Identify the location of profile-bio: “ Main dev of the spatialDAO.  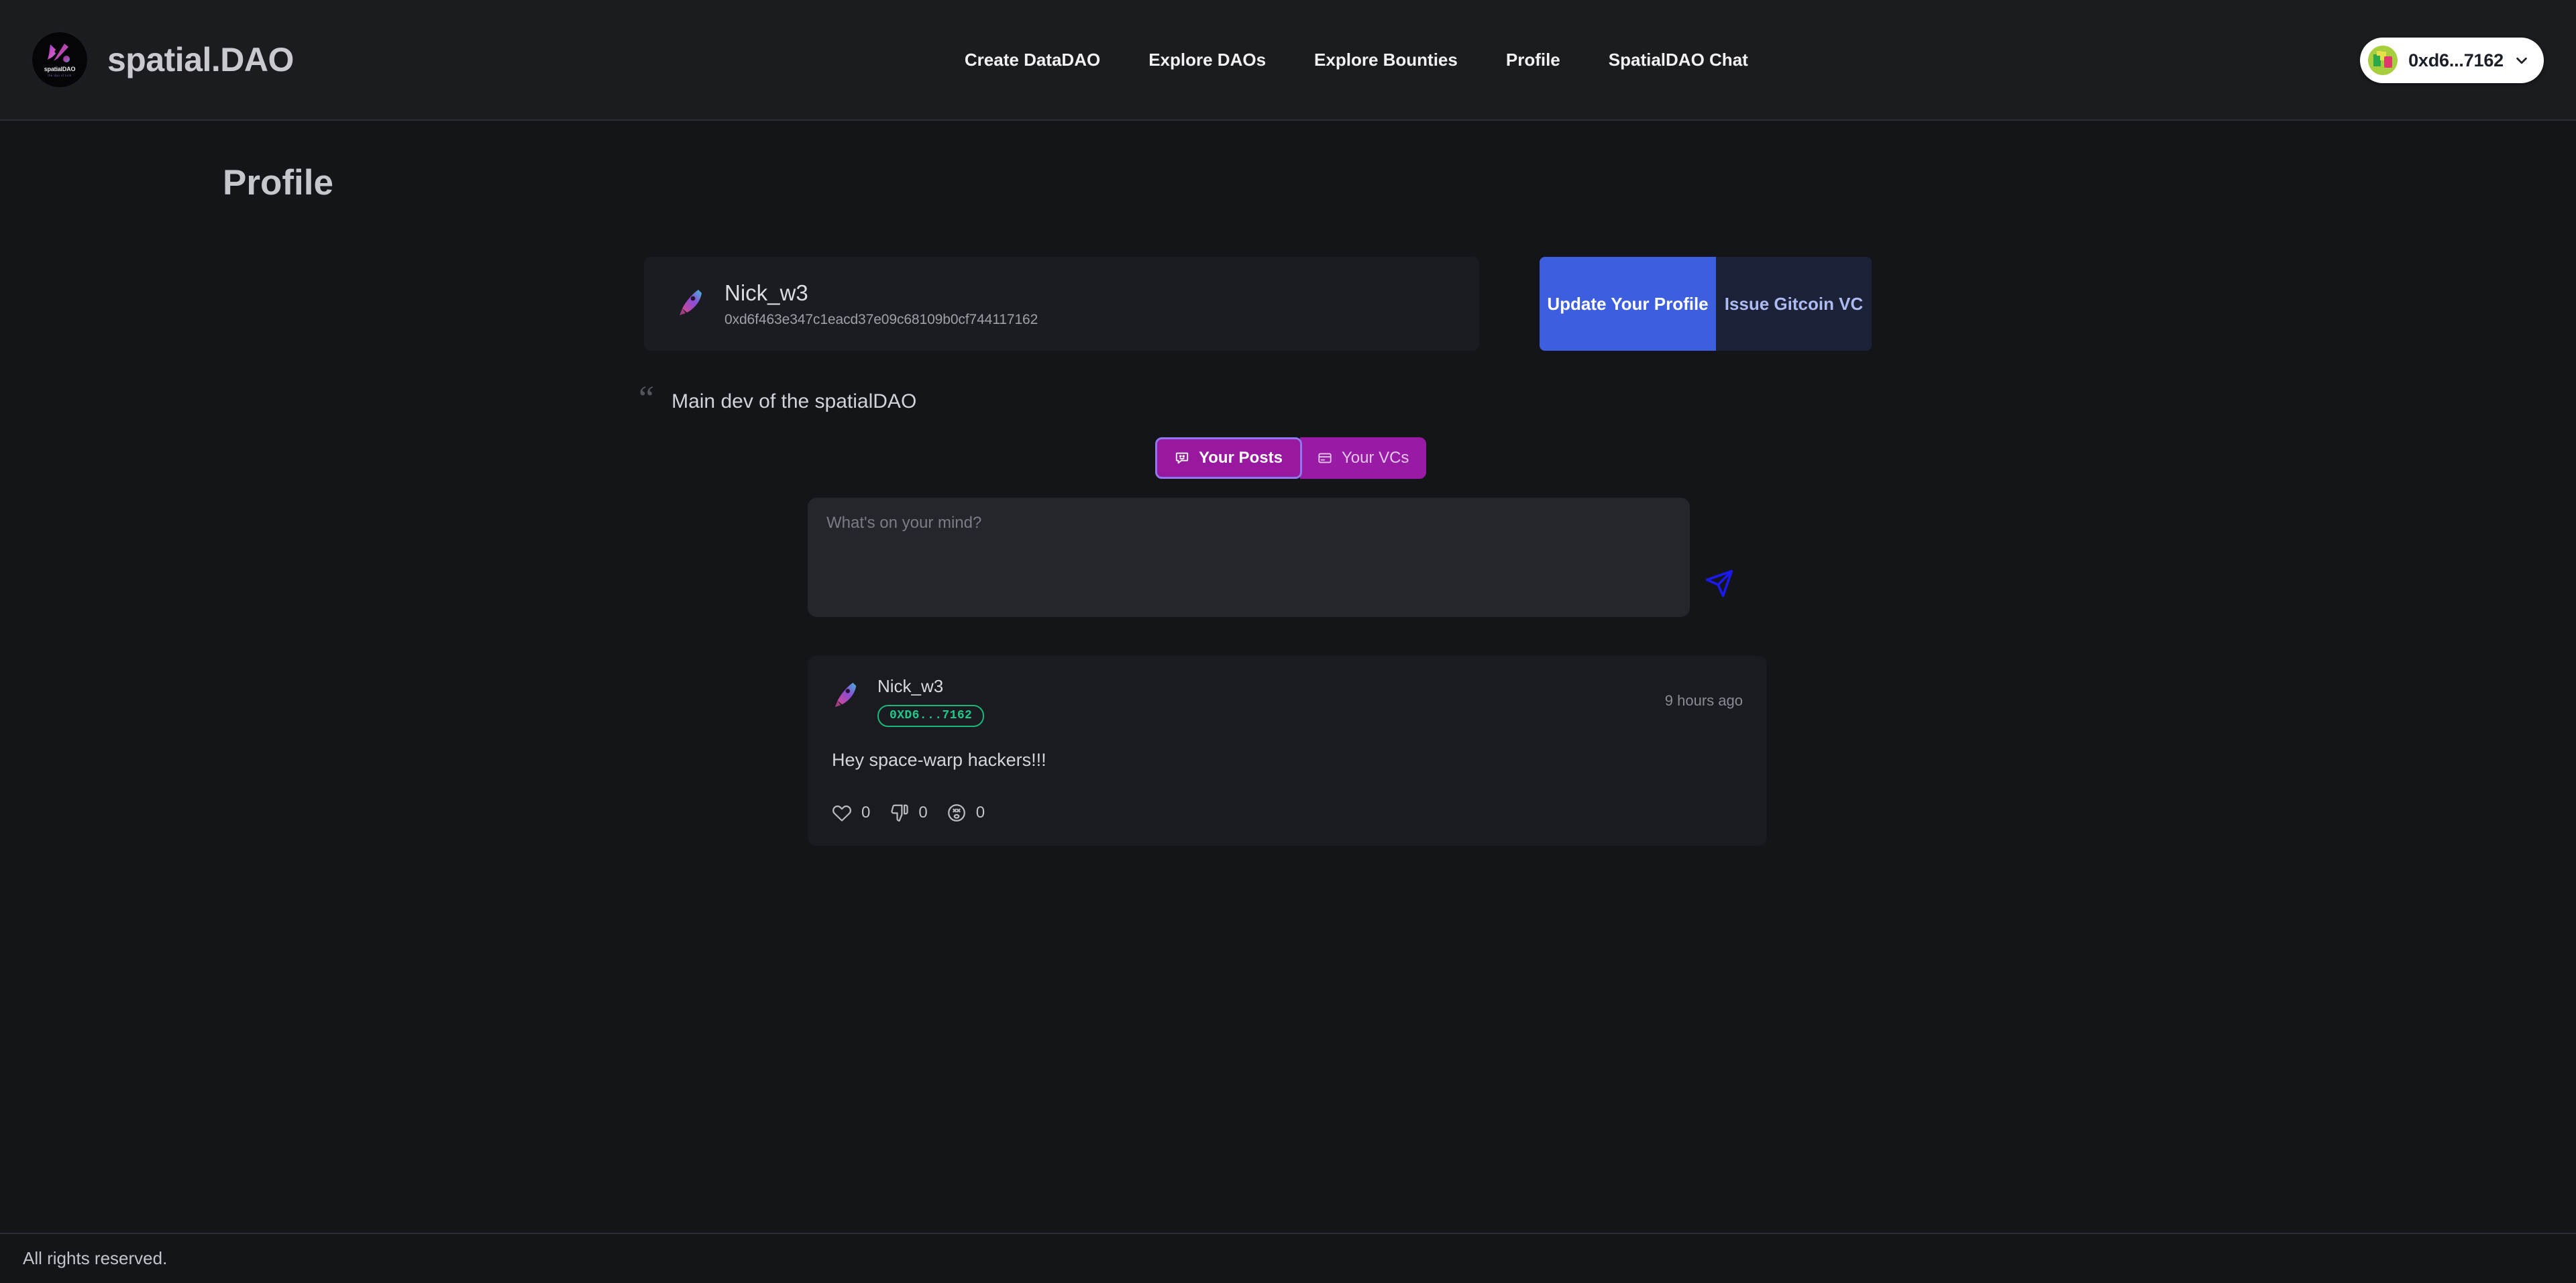
(778, 399).